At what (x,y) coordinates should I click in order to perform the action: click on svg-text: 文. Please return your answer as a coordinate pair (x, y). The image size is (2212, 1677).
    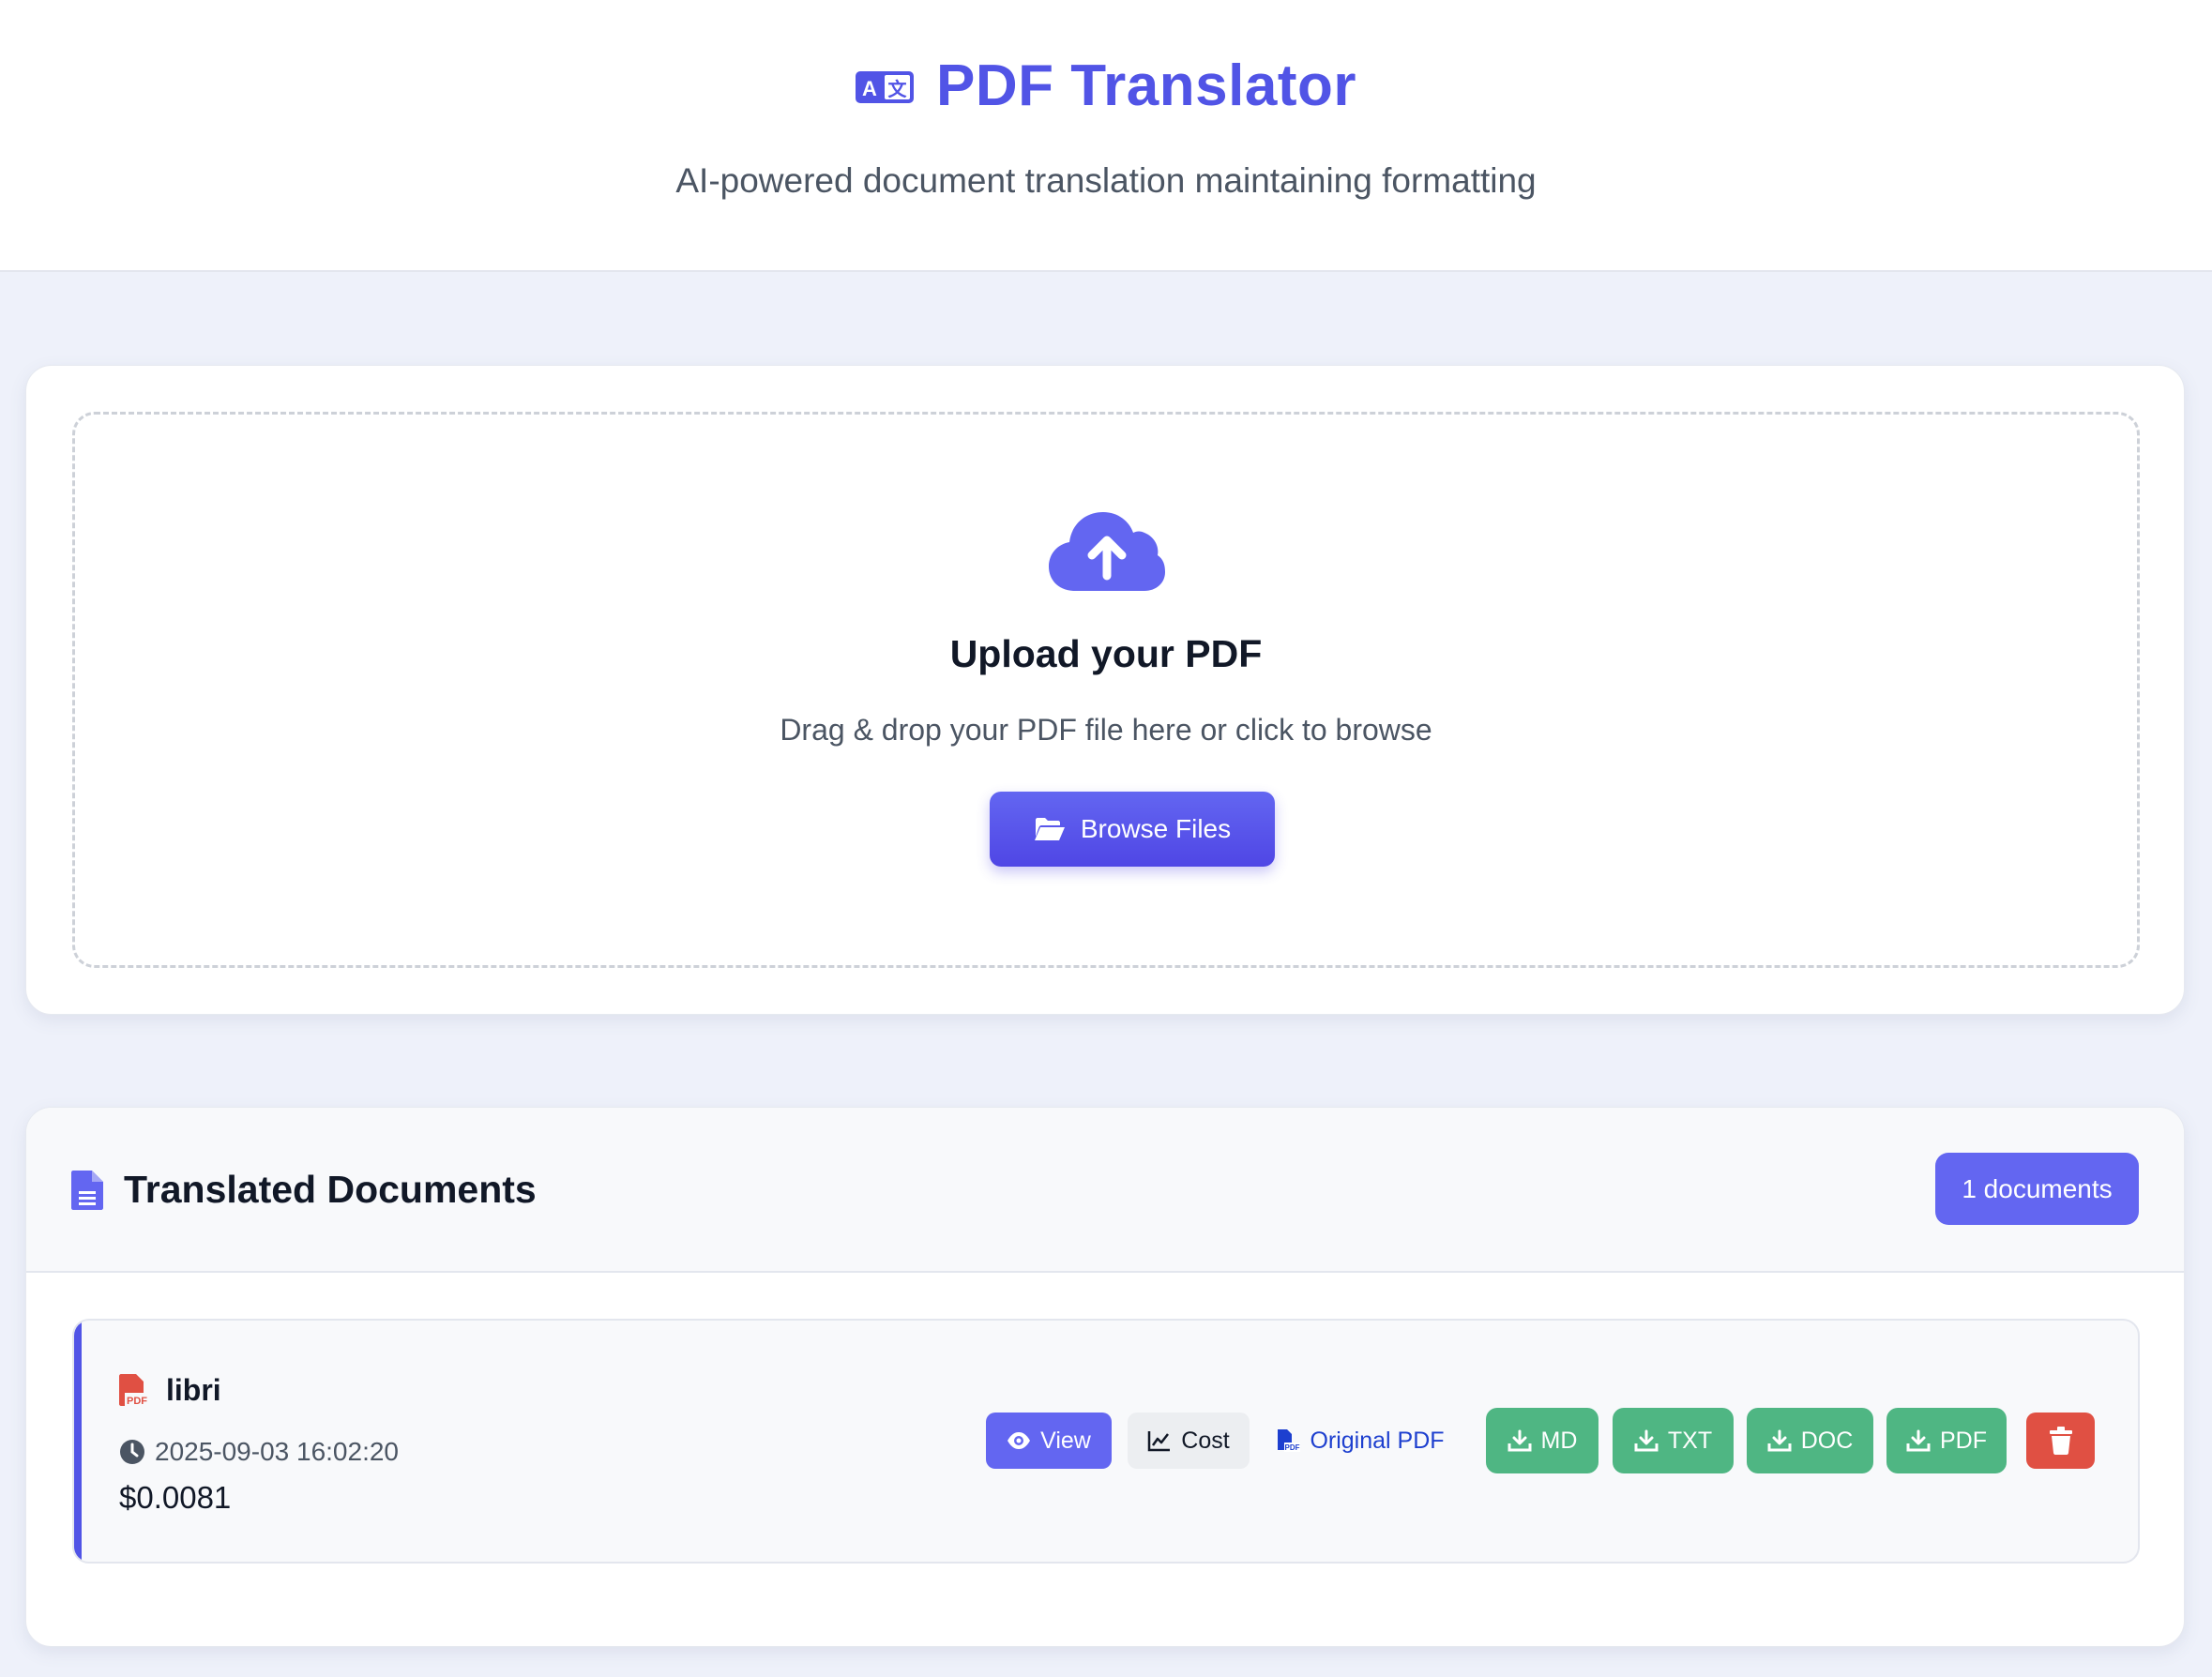
    Looking at the image, I should click on (898, 89).